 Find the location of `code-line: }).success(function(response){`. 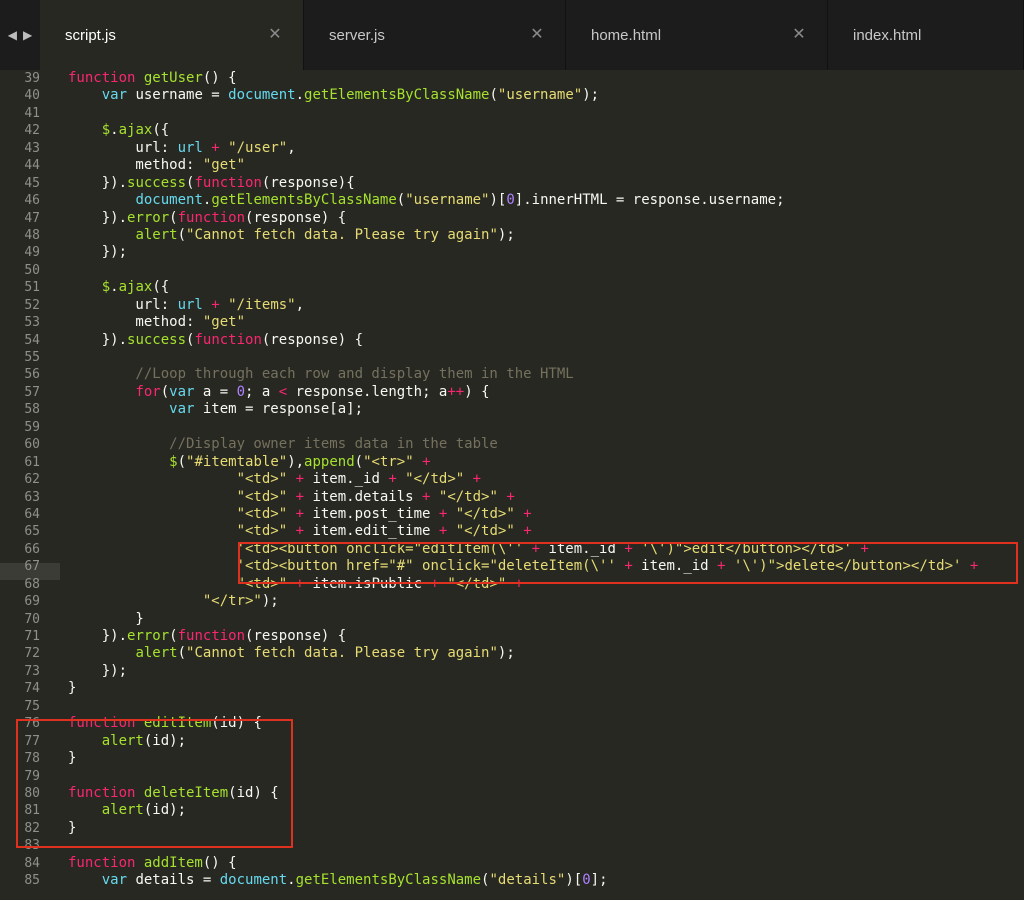

code-line: }).success(function(response){ is located at coordinates (546, 183).